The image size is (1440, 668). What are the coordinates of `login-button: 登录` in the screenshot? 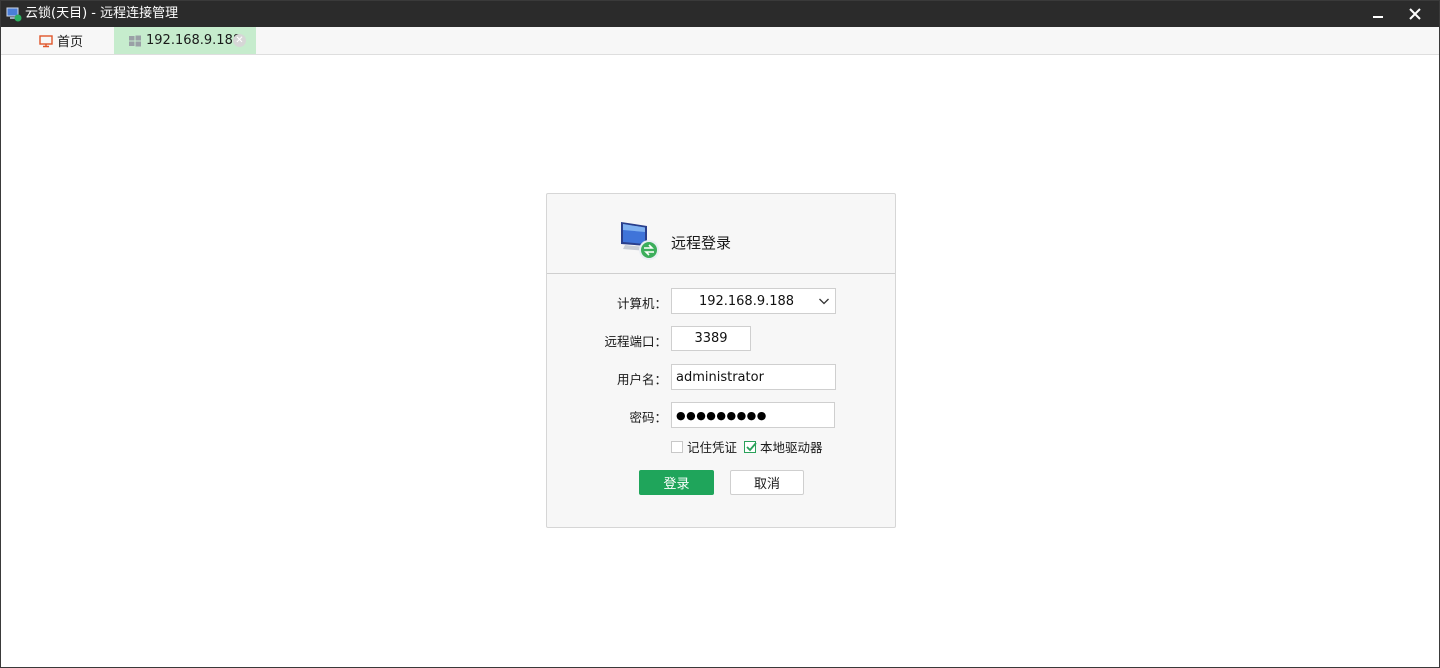 It's located at (676, 482).